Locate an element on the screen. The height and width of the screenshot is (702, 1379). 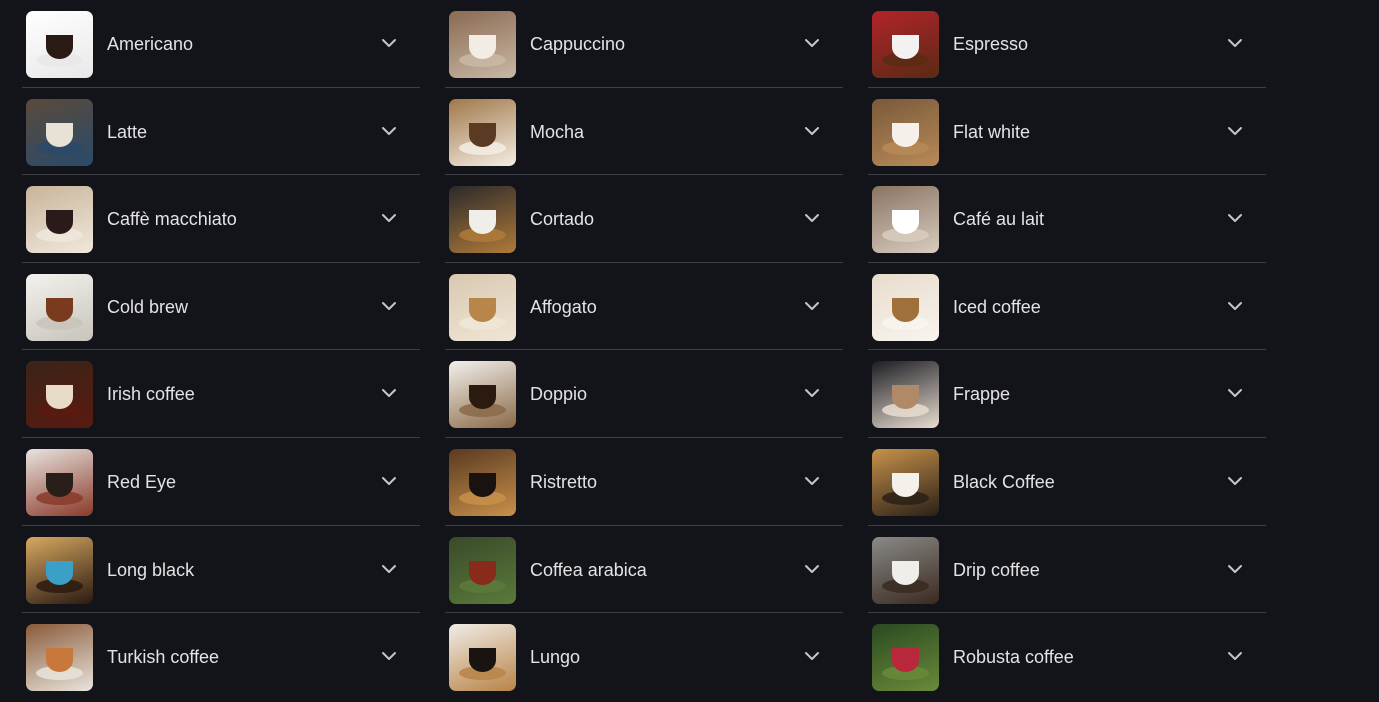
item-label: Iced coffee is located at coordinates (997, 306).